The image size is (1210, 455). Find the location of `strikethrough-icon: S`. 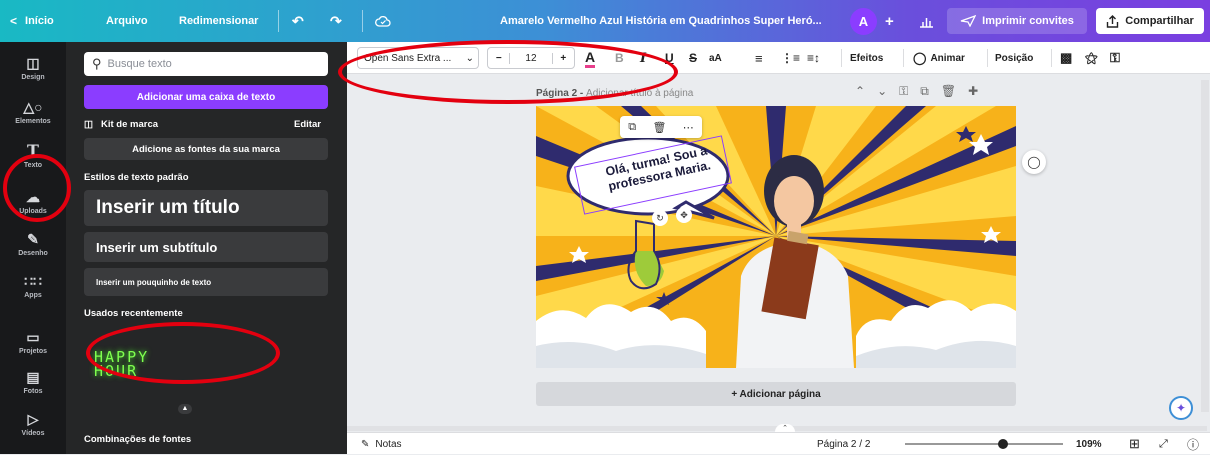

strikethrough-icon: S is located at coordinates (693, 58).